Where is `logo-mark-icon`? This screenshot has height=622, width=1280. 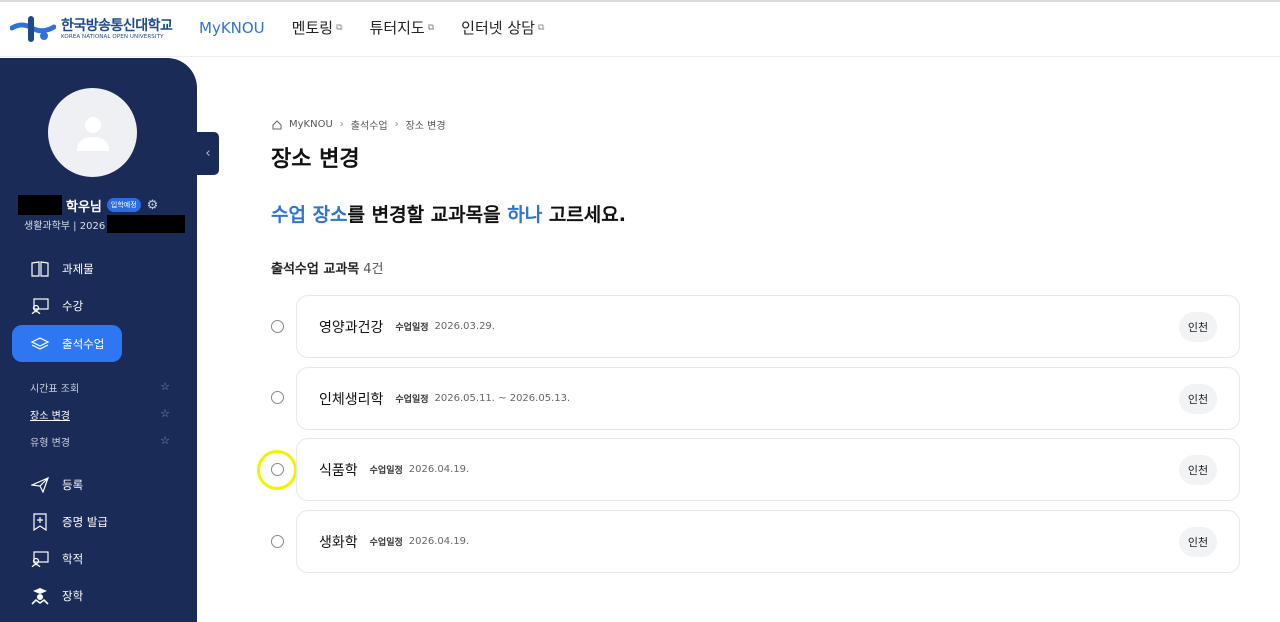 logo-mark-icon is located at coordinates (33, 29).